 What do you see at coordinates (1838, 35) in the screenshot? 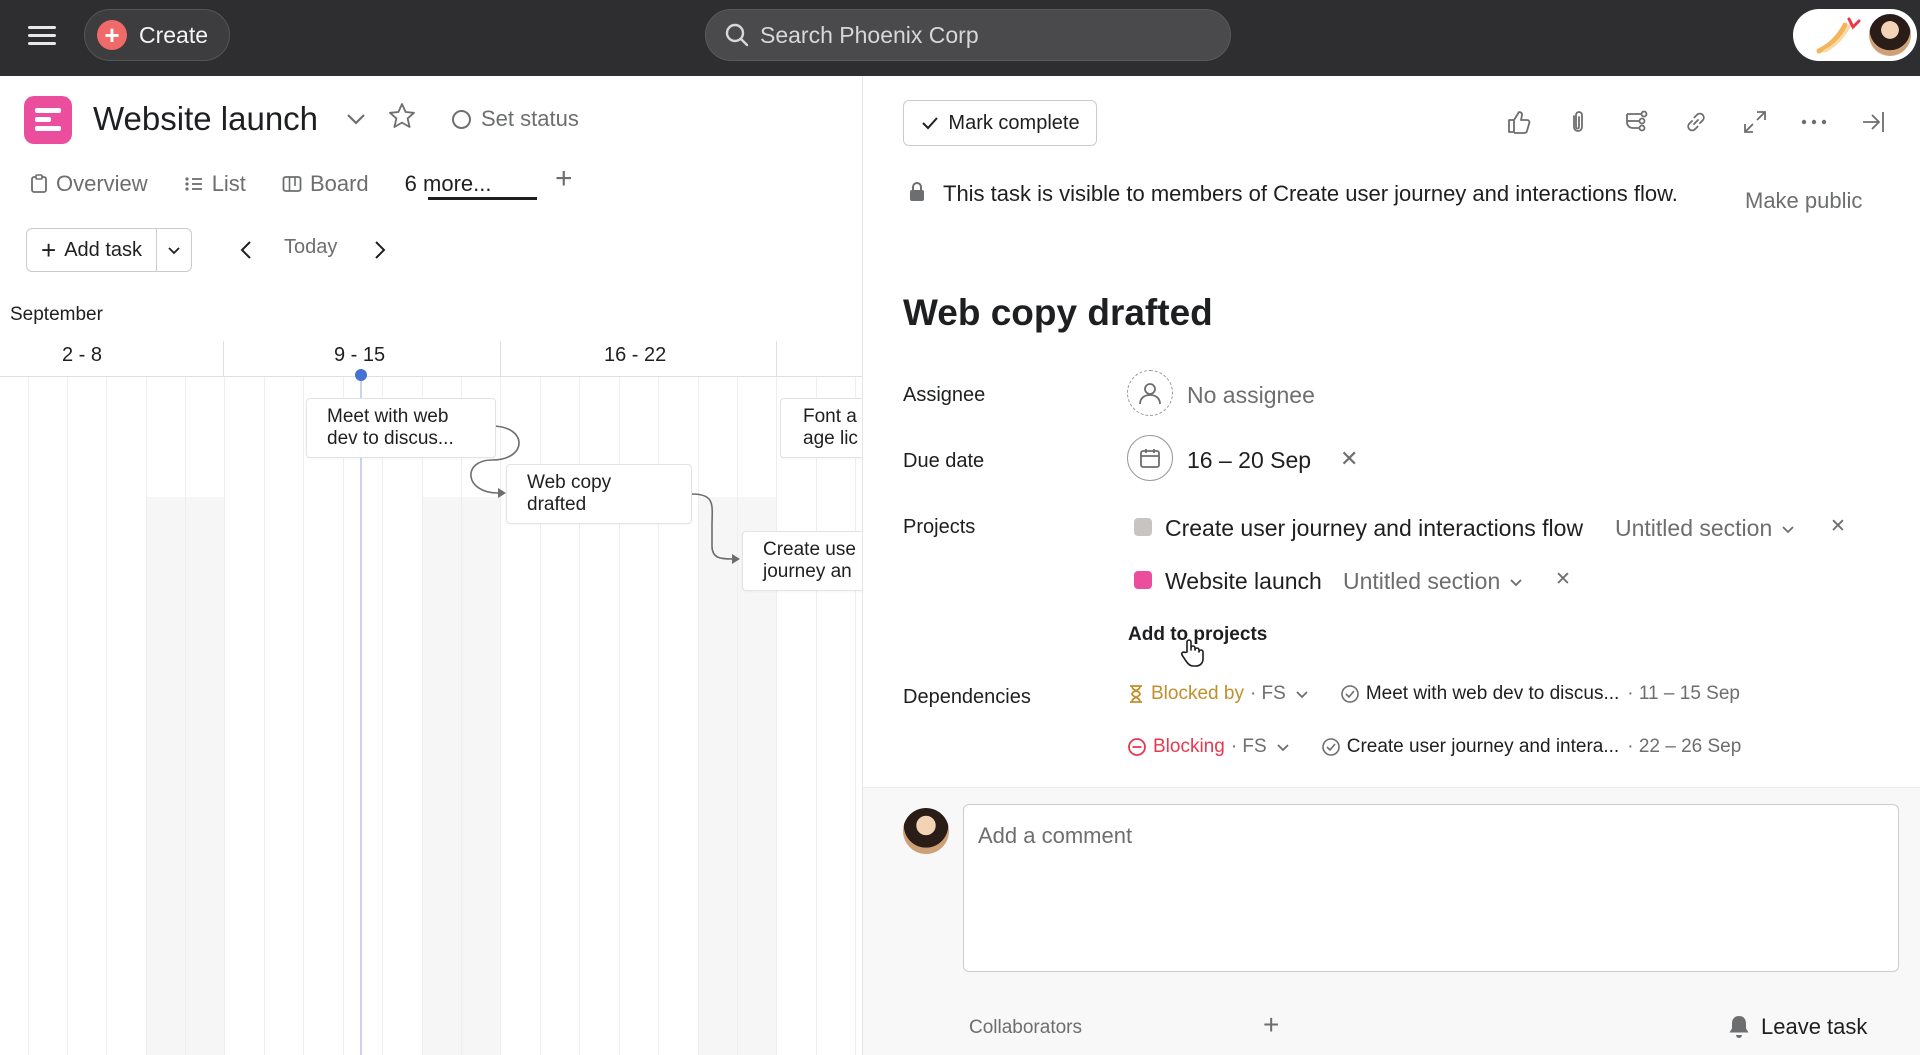
I see `celebration-icon` at bounding box center [1838, 35].